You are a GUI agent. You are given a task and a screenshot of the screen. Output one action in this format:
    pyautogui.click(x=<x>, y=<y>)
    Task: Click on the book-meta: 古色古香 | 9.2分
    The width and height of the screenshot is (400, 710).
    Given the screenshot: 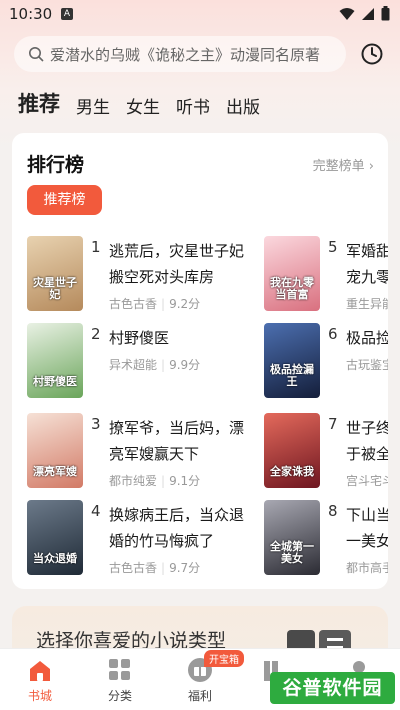 What is the action you would take?
    pyautogui.click(x=155, y=304)
    